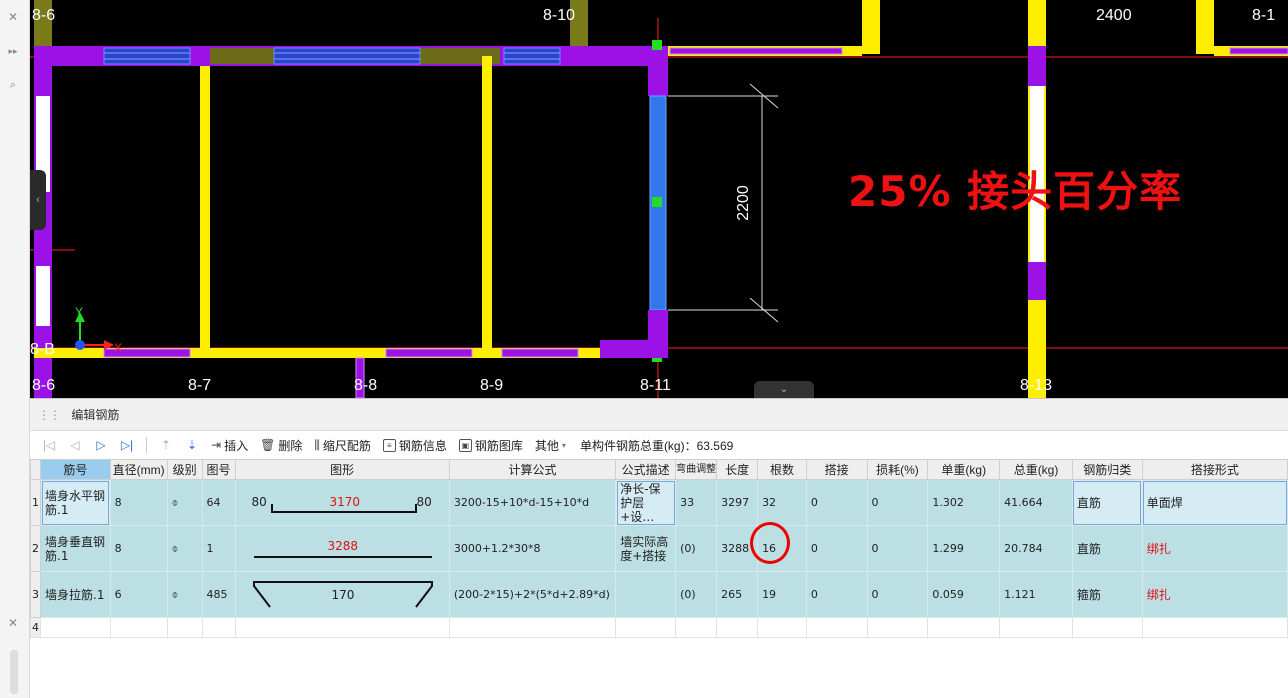 The image size is (1288, 698). What do you see at coordinates (192, 445) in the screenshot?
I see `move-down-icon: ⇣` at bounding box center [192, 445].